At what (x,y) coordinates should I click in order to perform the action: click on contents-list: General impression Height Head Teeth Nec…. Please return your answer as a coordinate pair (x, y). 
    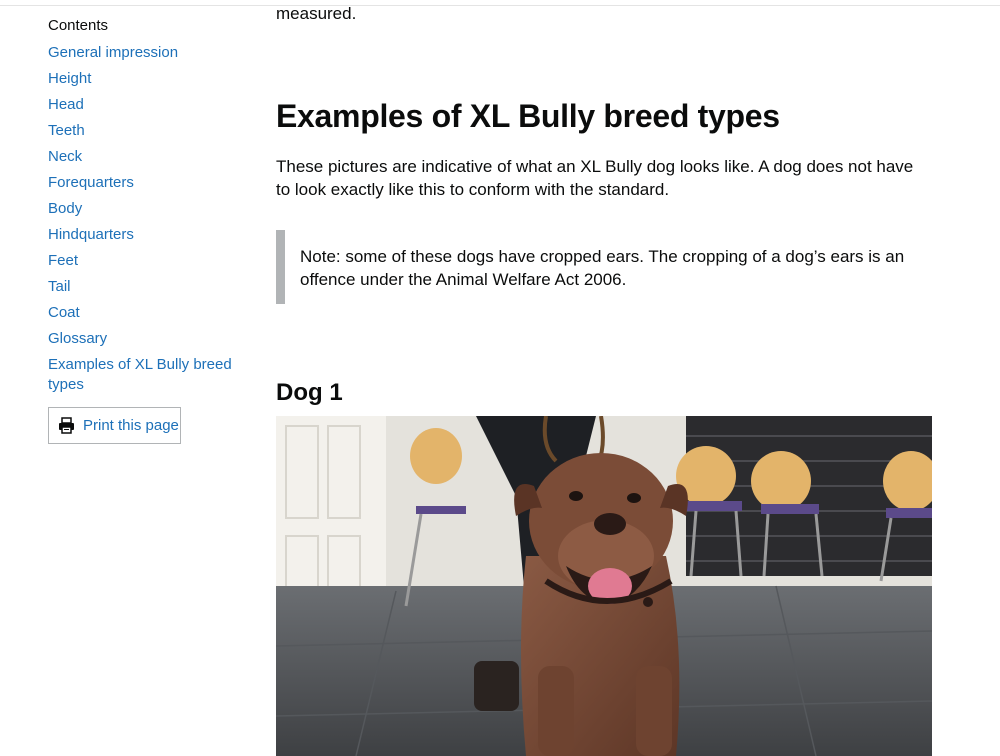
    Looking at the image, I should click on (143, 219).